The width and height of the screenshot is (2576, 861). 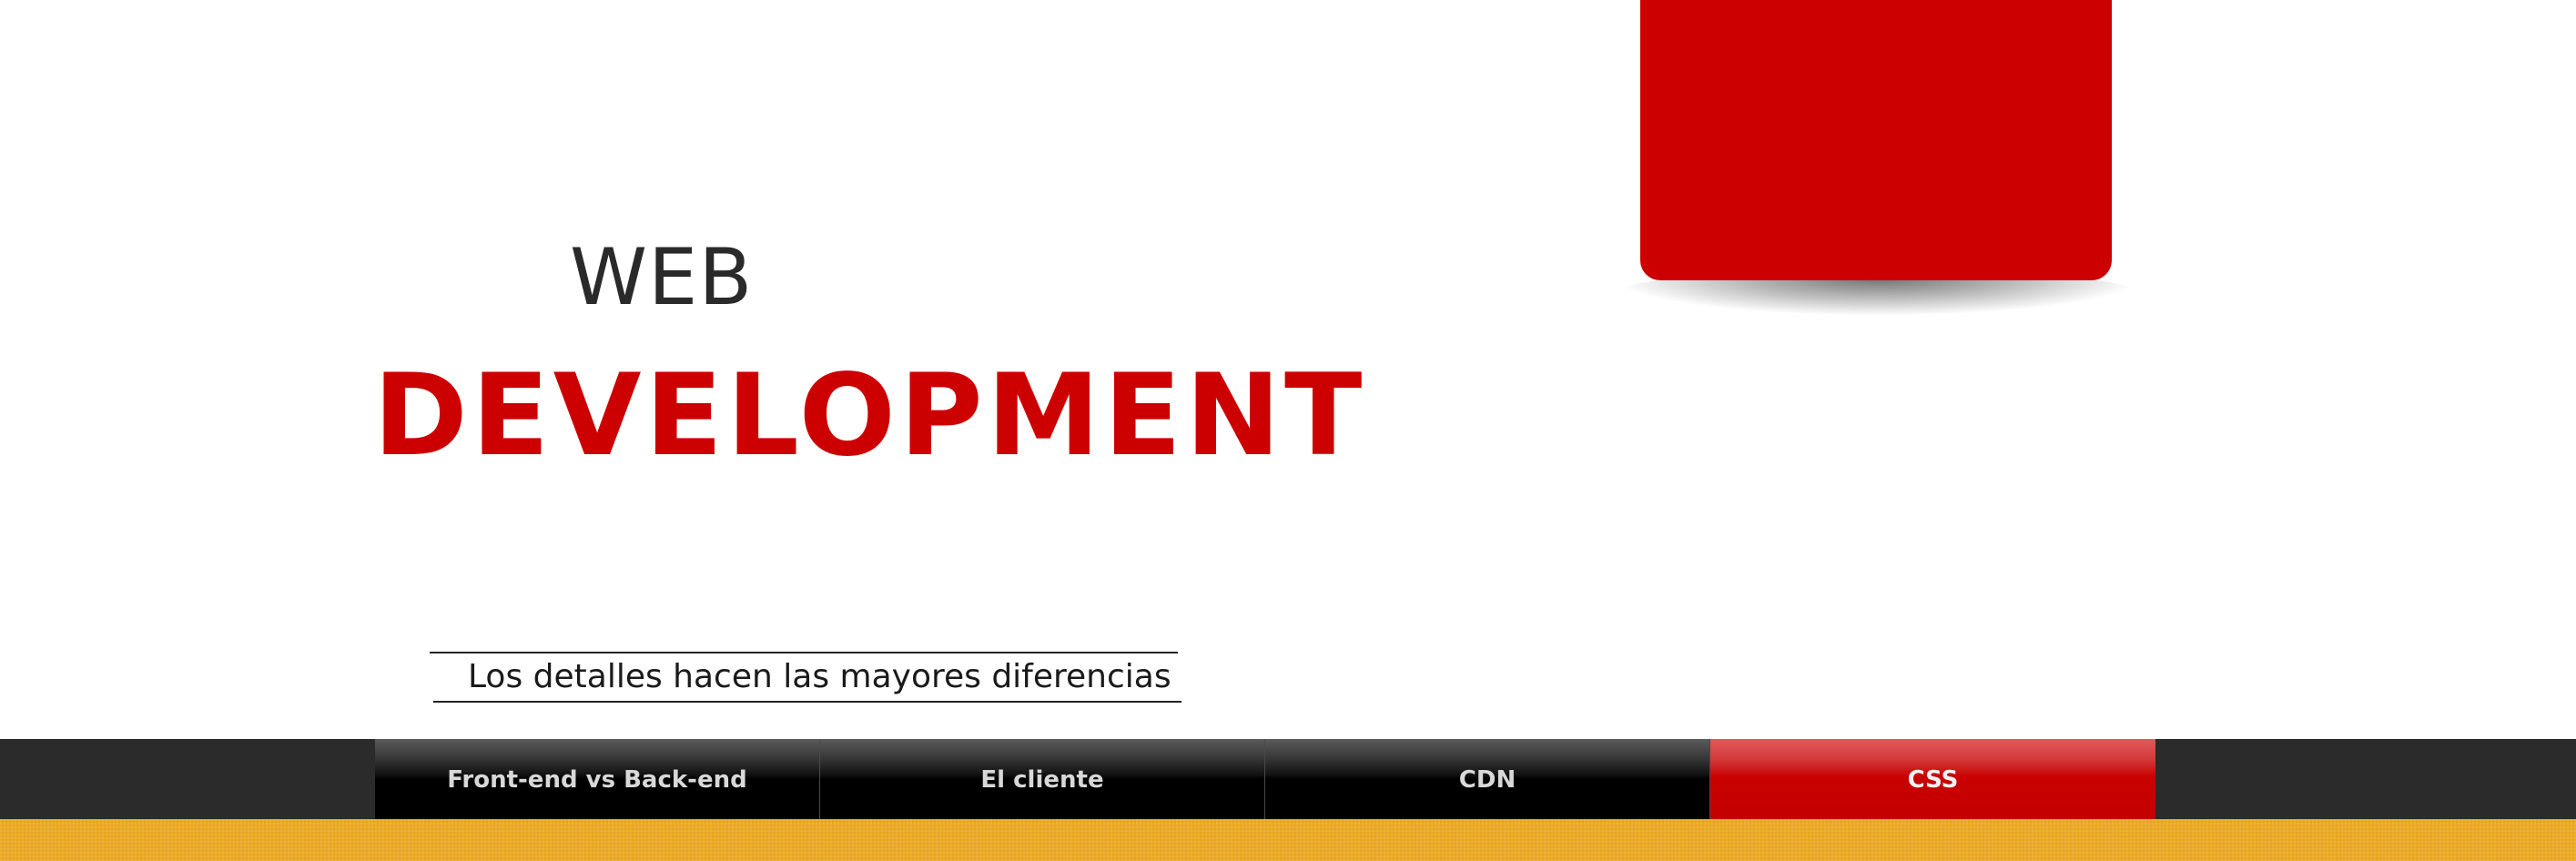 I want to click on nav-item-label: Front-end vs Back-end, so click(x=597, y=780).